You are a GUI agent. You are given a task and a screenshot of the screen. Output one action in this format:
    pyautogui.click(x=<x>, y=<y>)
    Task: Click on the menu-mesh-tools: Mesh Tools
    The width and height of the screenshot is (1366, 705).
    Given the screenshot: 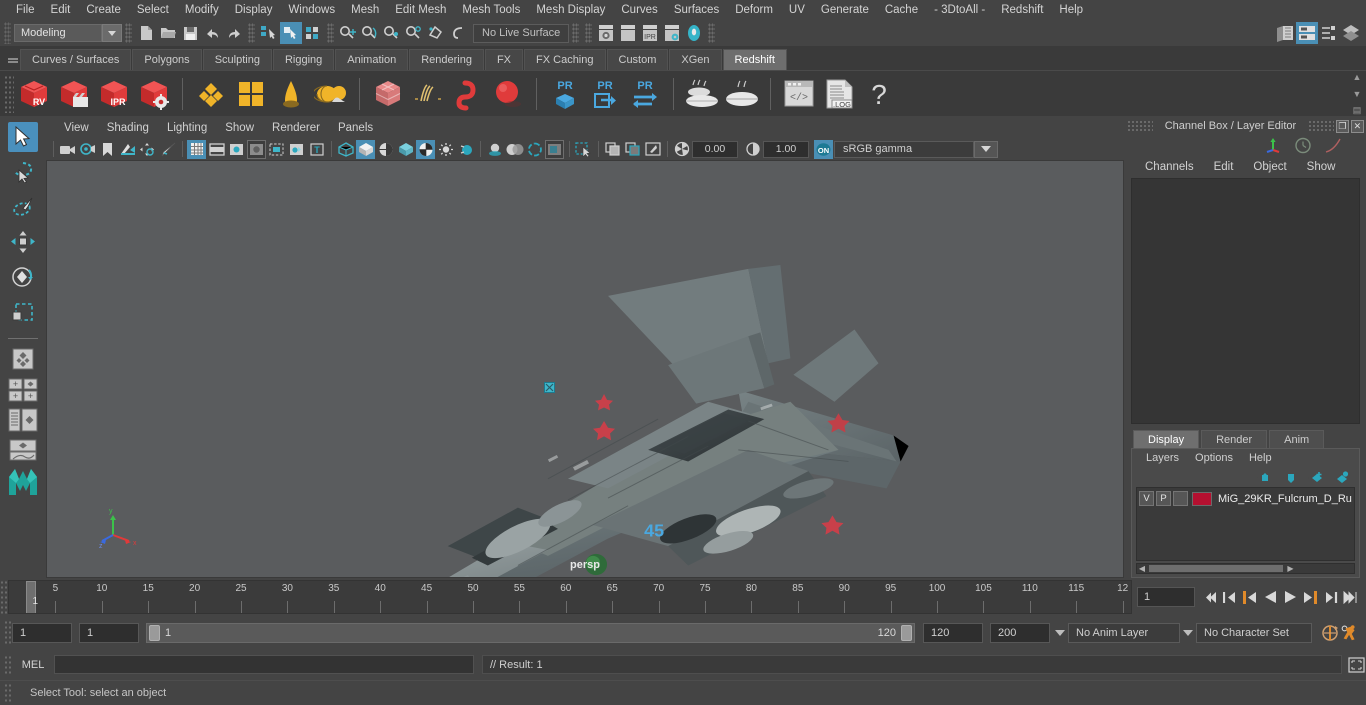 What is the action you would take?
    pyautogui.click(x=491, y=10)
    